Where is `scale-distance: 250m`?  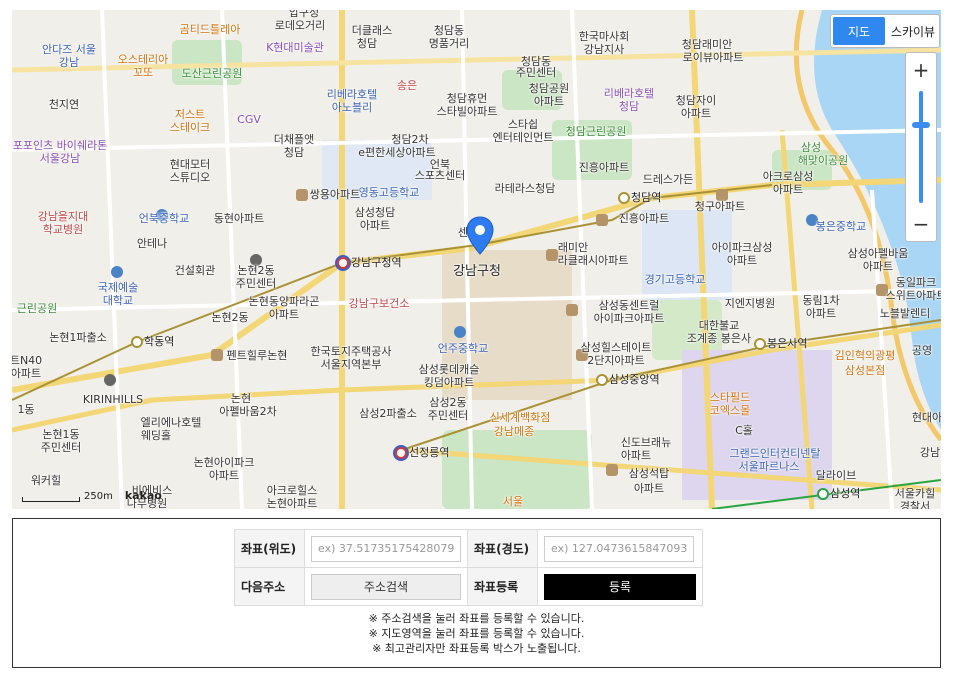
scale-distance: 250m is located at coordinates (98, 496).